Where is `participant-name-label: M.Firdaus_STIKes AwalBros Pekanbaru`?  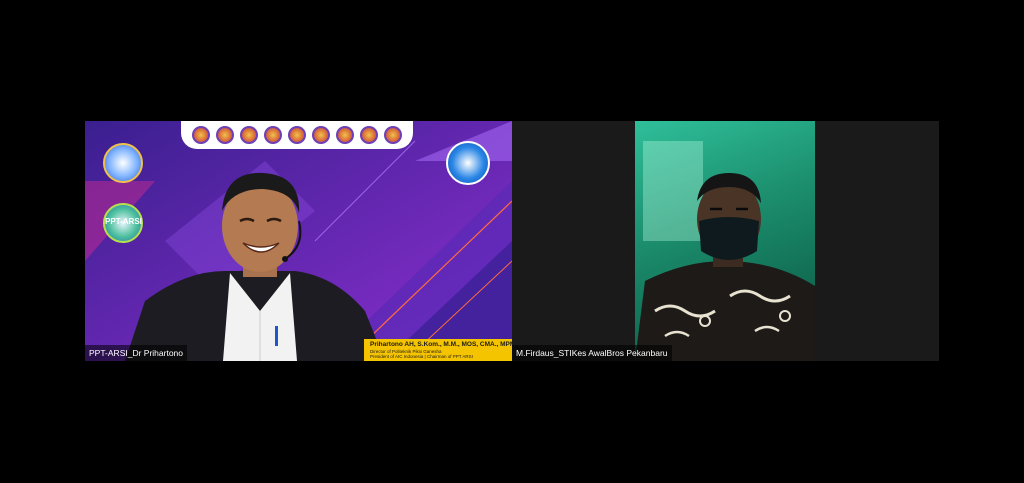 participant-name-label: M.Firdaus_STIKes AwalBros Pekanbaru is located at coordinates (592, 353).